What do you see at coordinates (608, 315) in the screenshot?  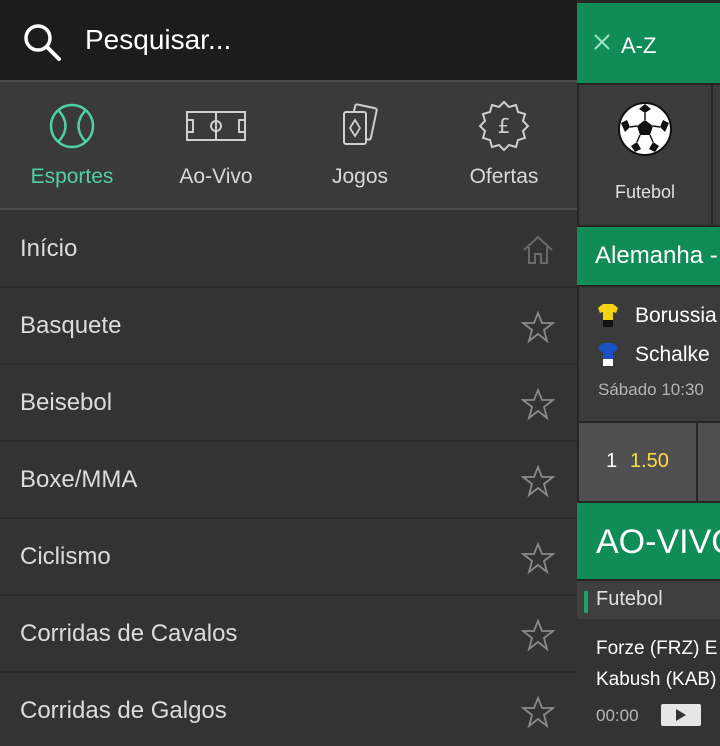 I see `yellow-jersey-icon` at bounding box center [608, 315].